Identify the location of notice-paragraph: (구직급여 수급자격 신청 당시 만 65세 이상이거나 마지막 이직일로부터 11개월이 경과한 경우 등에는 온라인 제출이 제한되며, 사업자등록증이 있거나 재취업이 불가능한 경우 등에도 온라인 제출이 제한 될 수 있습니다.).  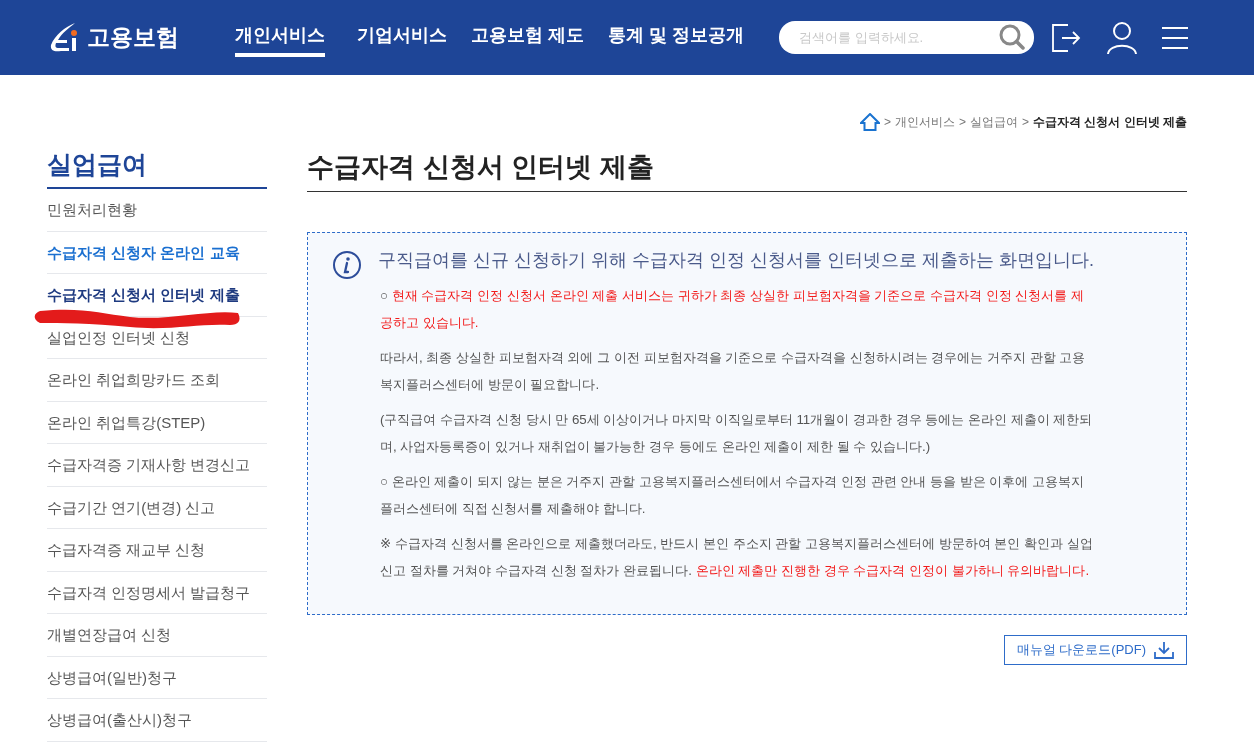
(737, 434).